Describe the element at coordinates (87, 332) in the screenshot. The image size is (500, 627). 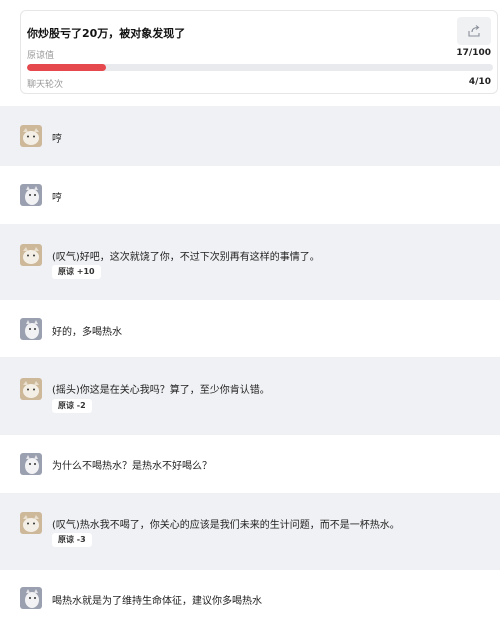
I see `message-text: 好的，多喝热水` at that location.